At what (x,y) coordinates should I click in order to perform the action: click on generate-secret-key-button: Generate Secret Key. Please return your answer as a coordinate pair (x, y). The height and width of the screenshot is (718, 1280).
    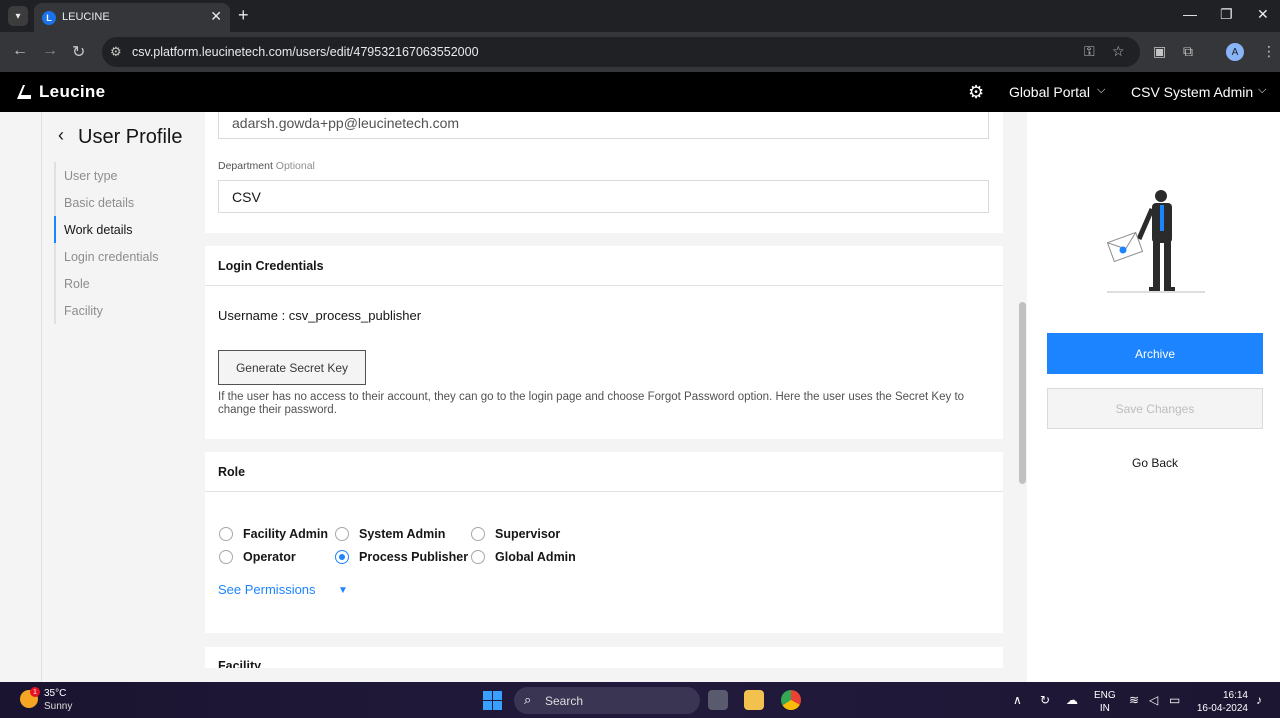
    Looking at the image, I should click on (292, 367).